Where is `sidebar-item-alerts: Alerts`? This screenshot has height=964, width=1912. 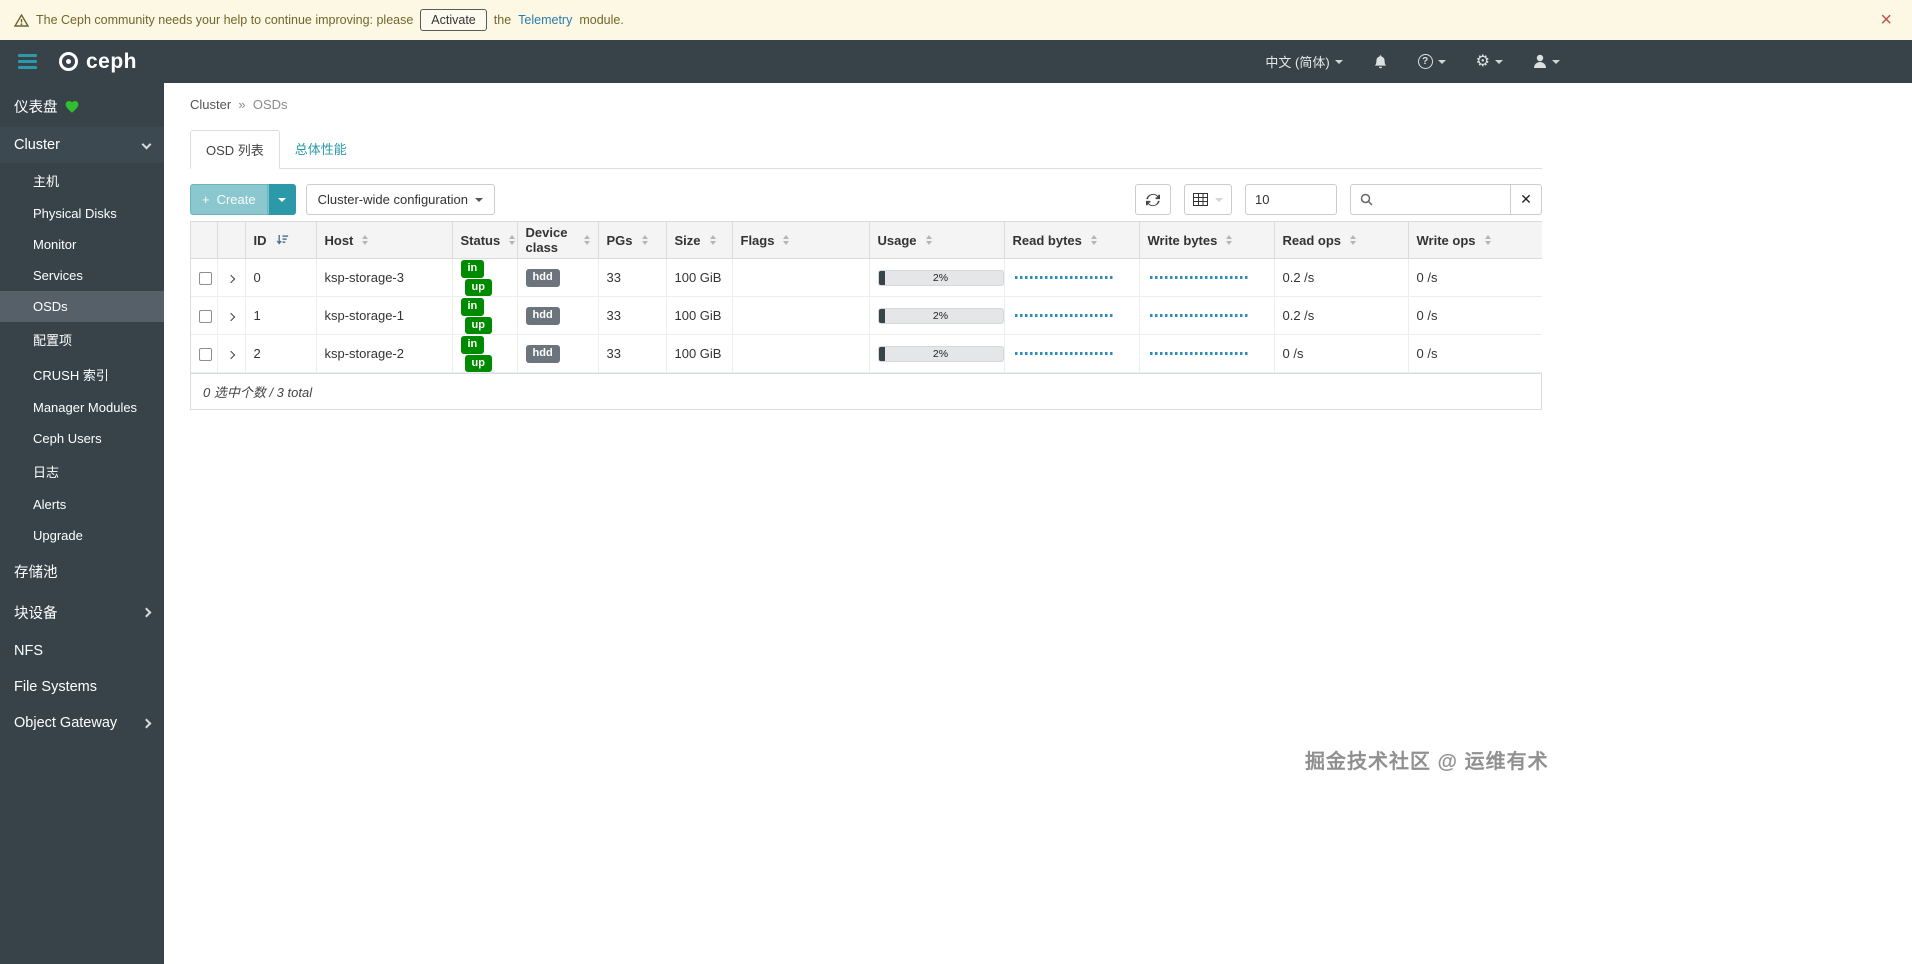
sidebar-item-alerts: Alerts is located at coordinates (82, 504).